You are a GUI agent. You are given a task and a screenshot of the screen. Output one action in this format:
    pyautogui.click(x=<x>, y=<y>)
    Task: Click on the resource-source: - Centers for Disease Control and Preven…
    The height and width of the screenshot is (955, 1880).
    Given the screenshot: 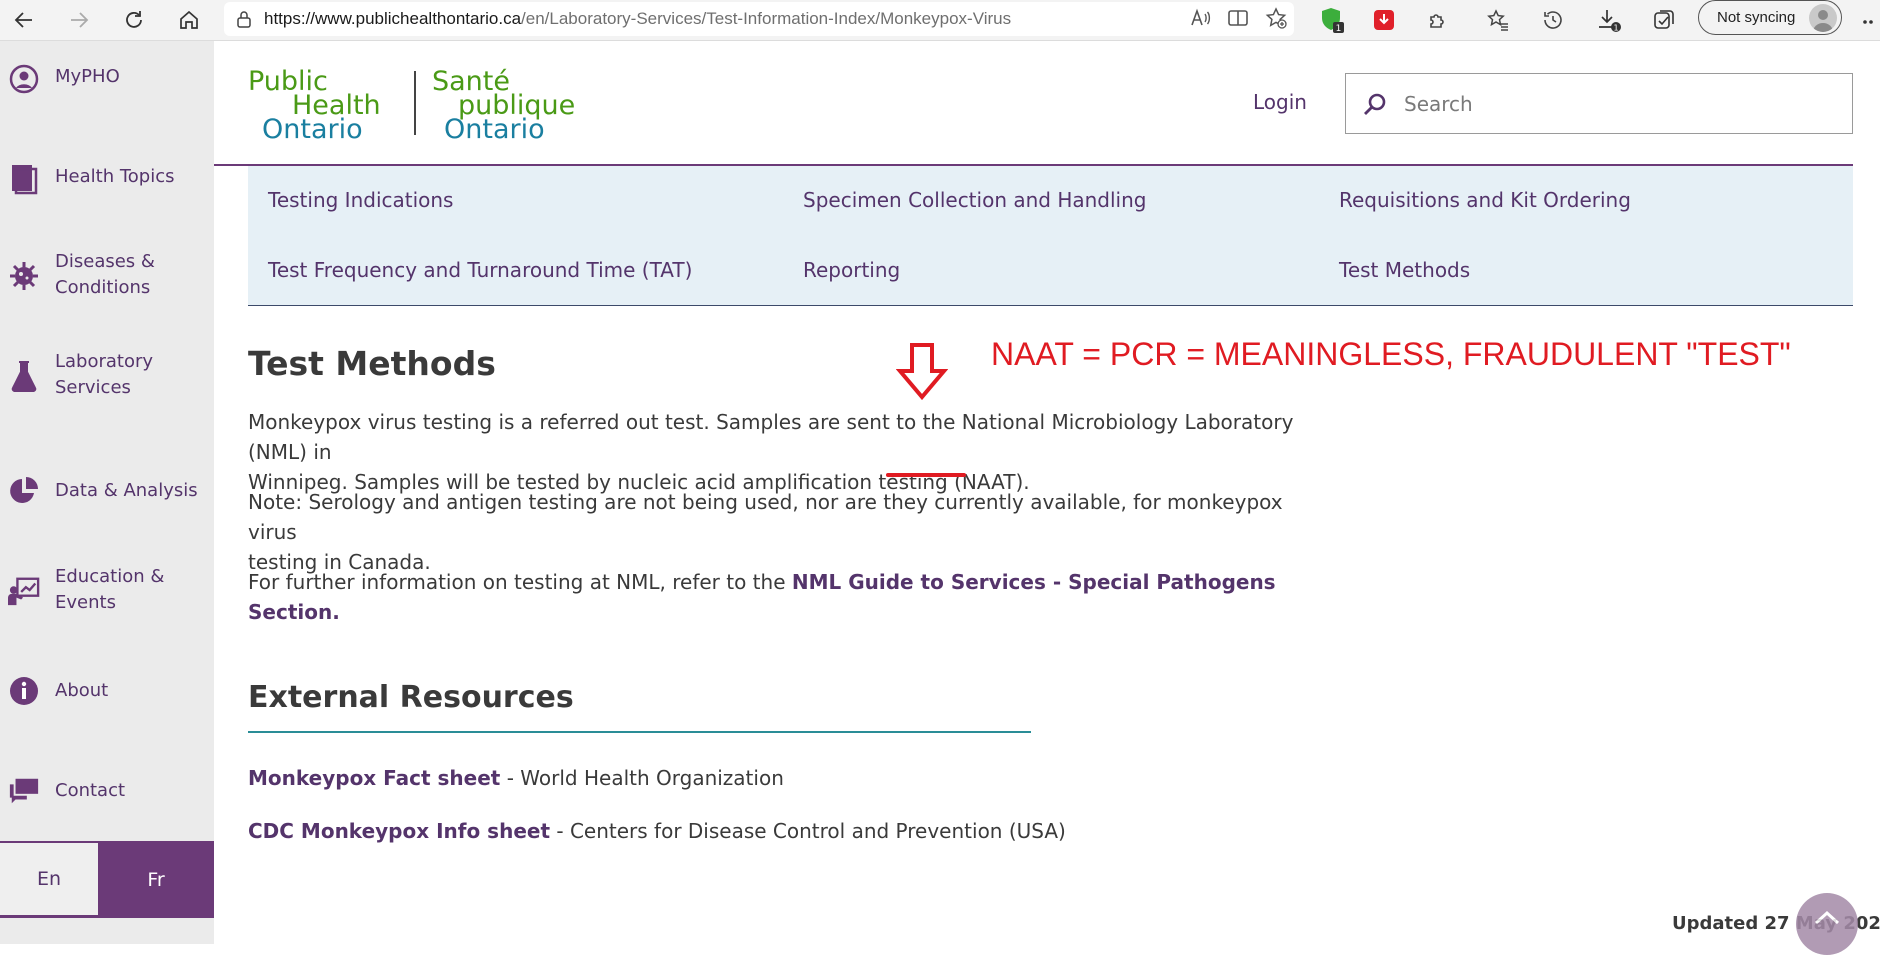 What is the action you would take?
    pyautogui.click(x=808, y=831)
    